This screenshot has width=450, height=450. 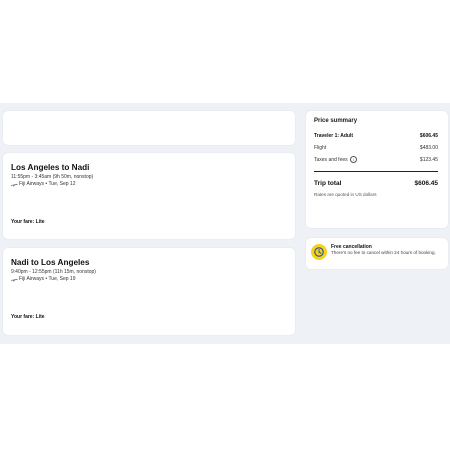 What do you see at coordinates (320, 148) in the screenshot?
I see `flight-label: Flight` at bounding box center [320, 148].